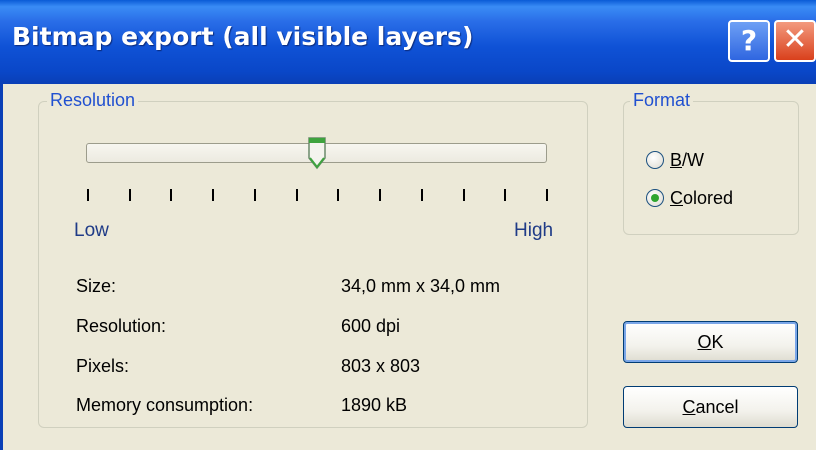  I want to click on help-icon: ?, so click(749, 40).